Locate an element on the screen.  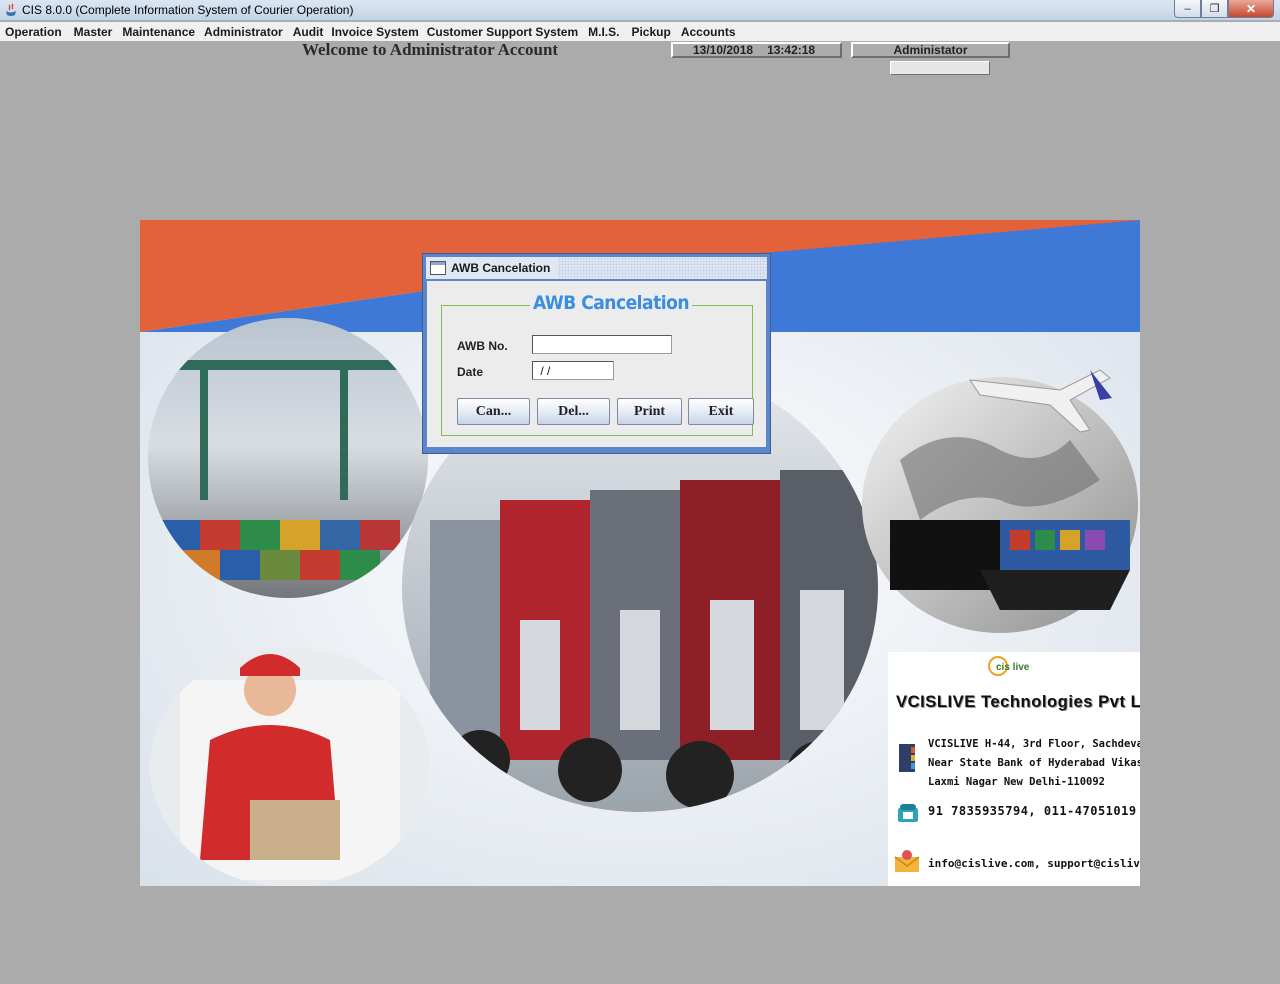
status-field is located at coordinates (940, 68).